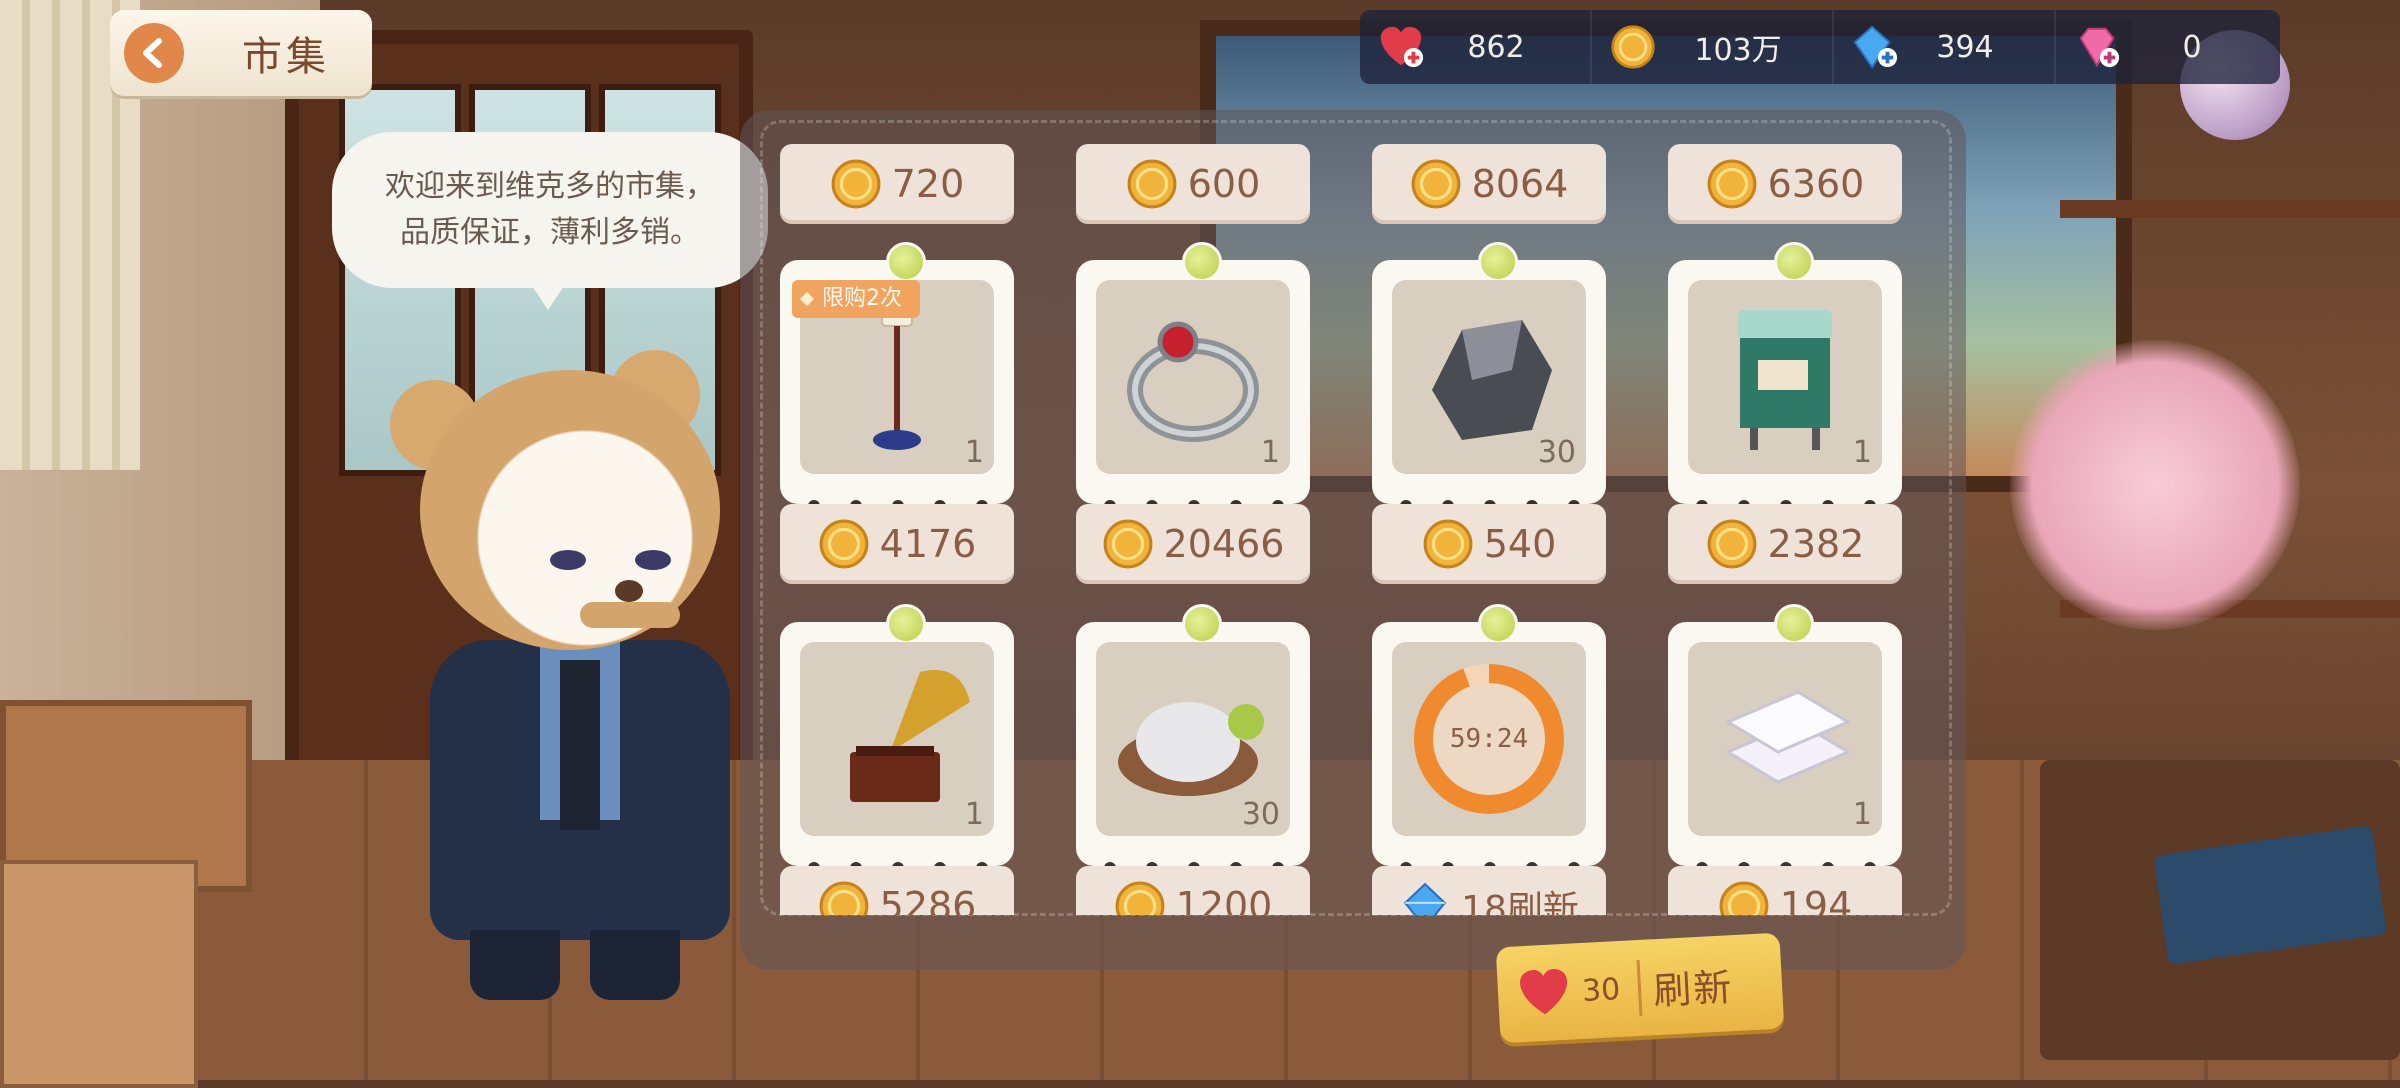 The image size is (2400, 1088). I want to click on resource-crystals: 394, so click(1944, 47).